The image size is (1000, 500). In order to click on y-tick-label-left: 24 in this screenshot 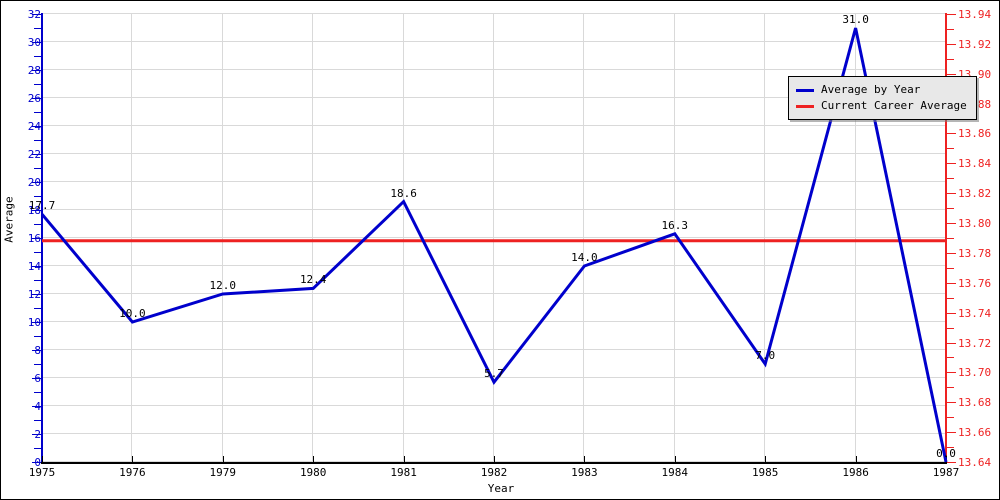, I will do `click(34, 126)`.